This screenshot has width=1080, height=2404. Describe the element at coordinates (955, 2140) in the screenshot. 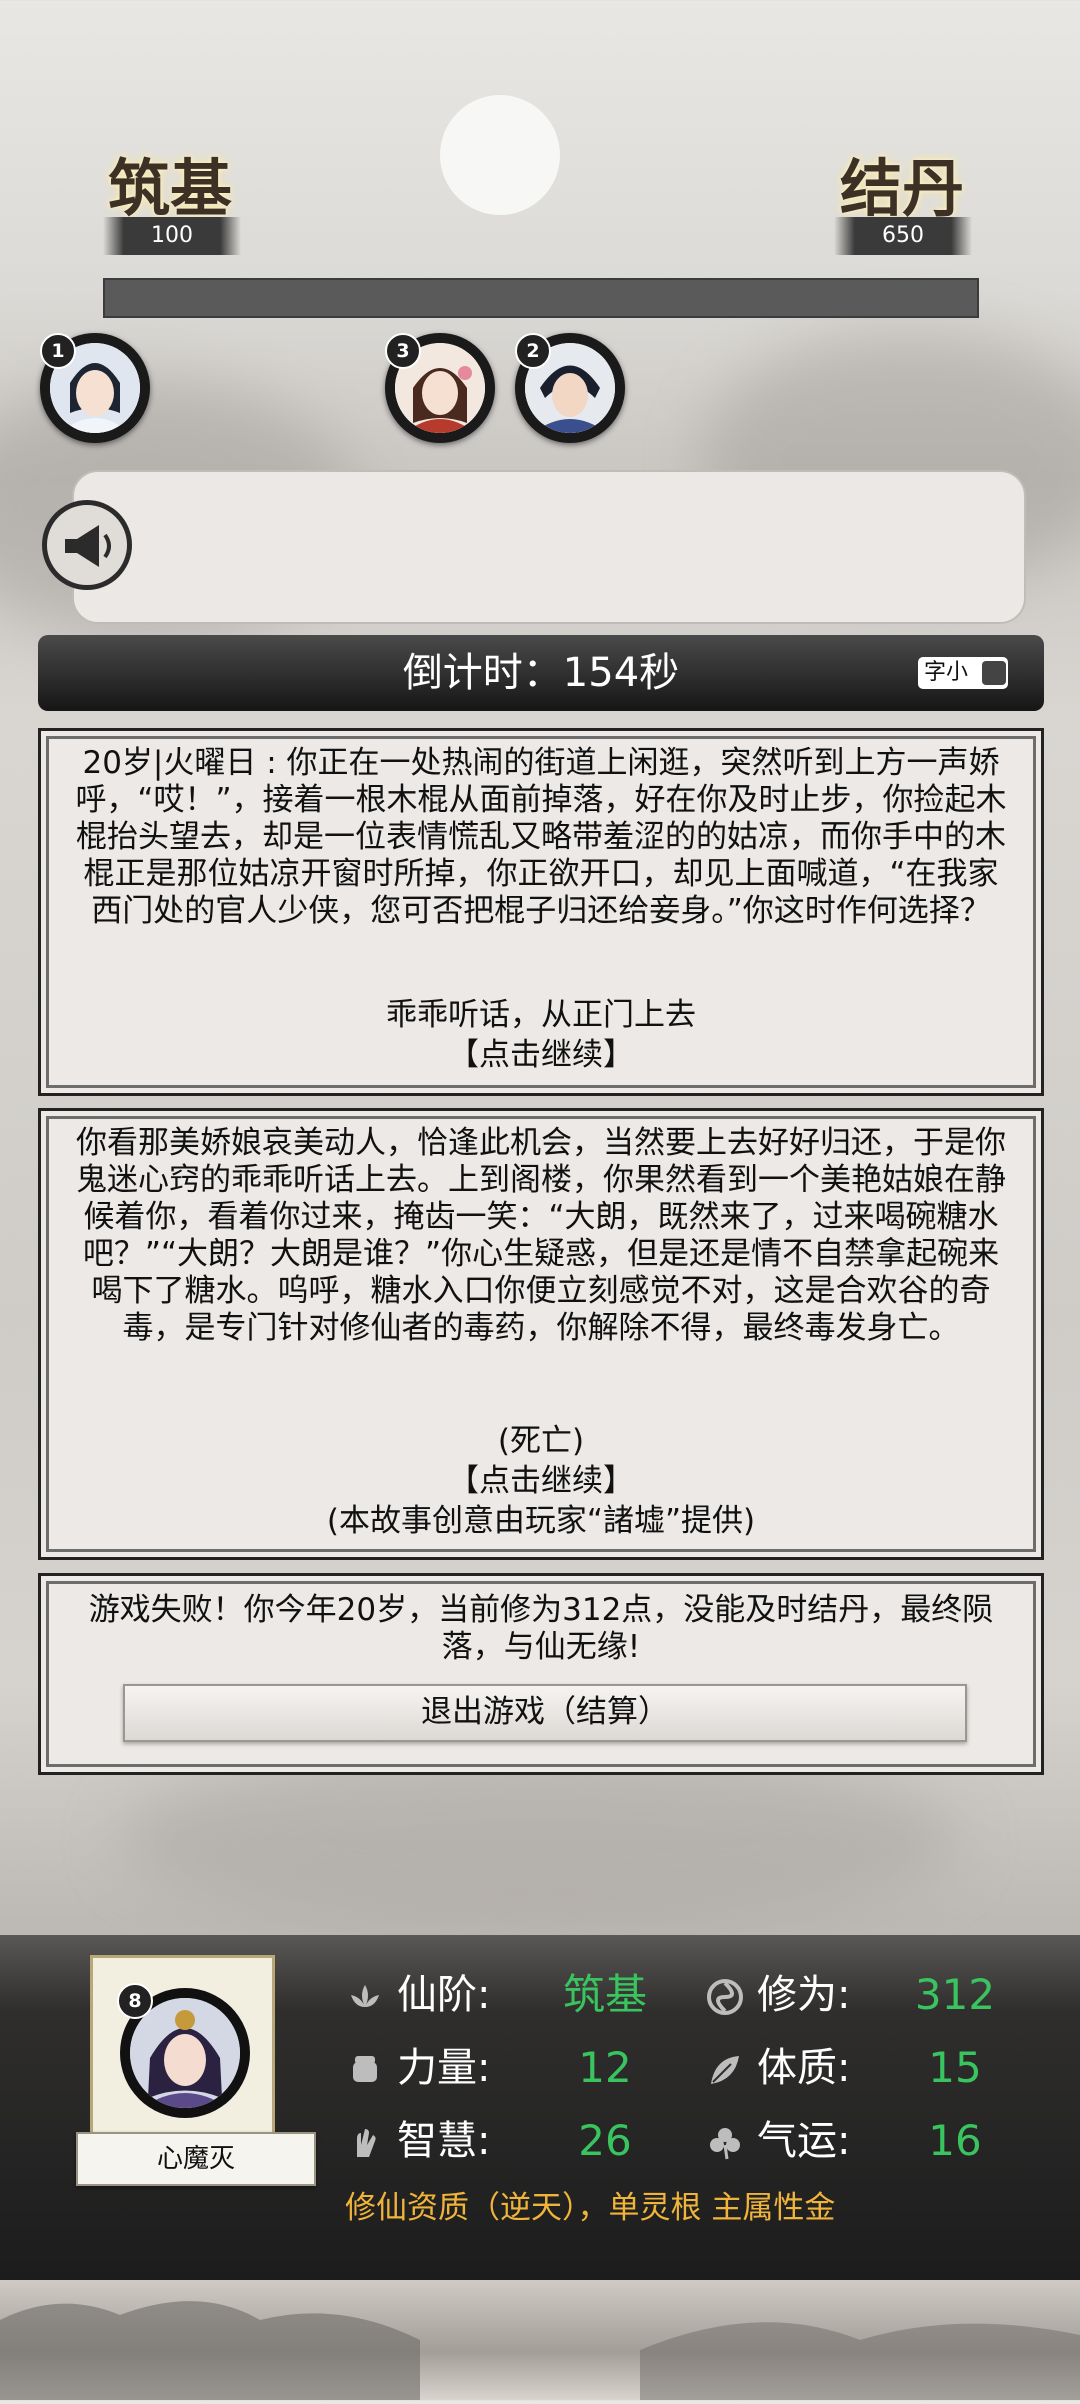

I see `stat-luck-value: 16` at that location.